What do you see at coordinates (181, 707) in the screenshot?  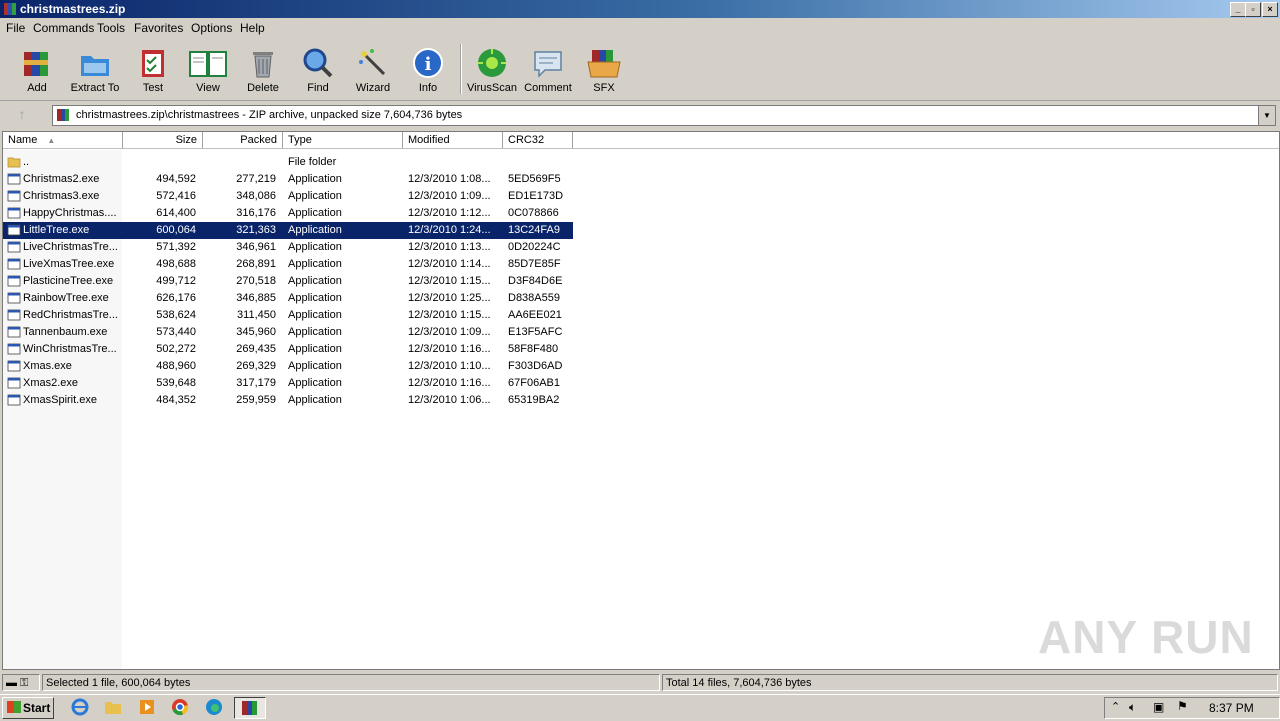 I see `chrome-taskbar-icon` at bounding box center [181, 707].